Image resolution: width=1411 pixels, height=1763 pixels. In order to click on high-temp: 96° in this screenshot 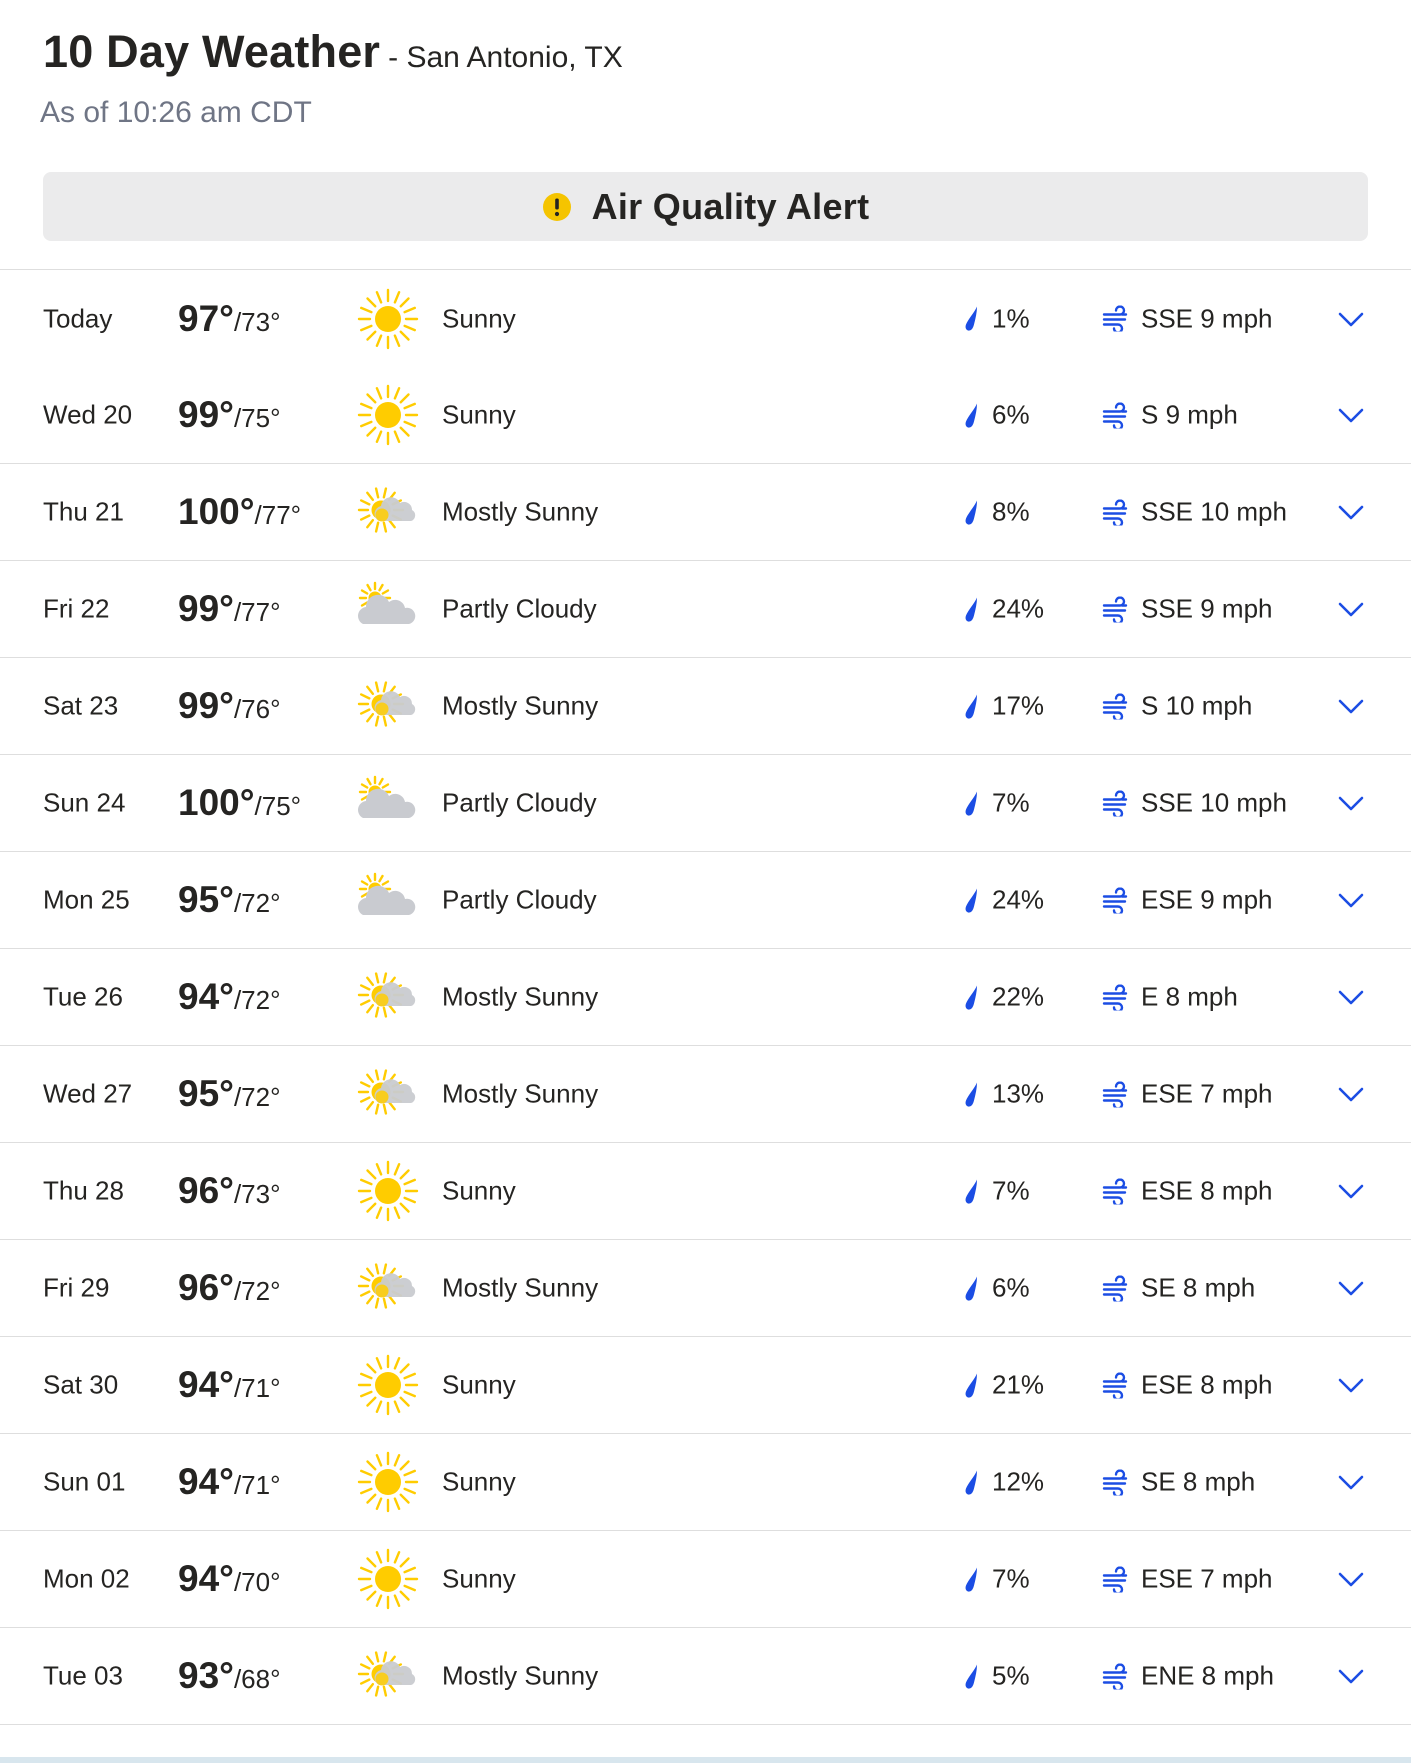, I will do `click(206, 1287)`.